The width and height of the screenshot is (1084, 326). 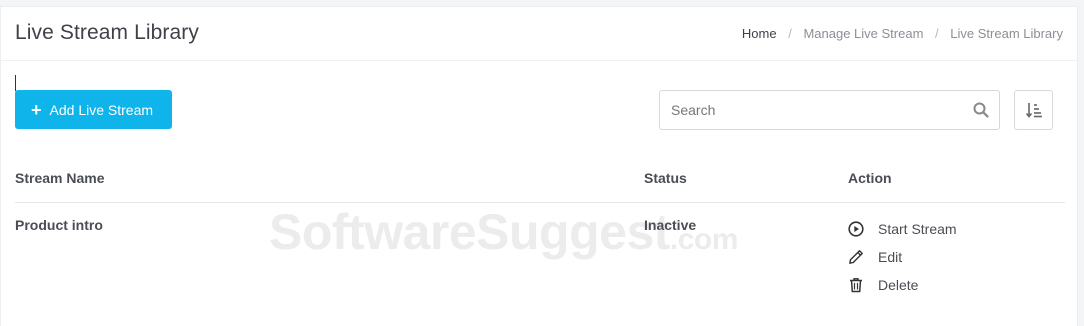 I want to click on column-header-stream-name: Stream Name, so click(x=60, y=178).